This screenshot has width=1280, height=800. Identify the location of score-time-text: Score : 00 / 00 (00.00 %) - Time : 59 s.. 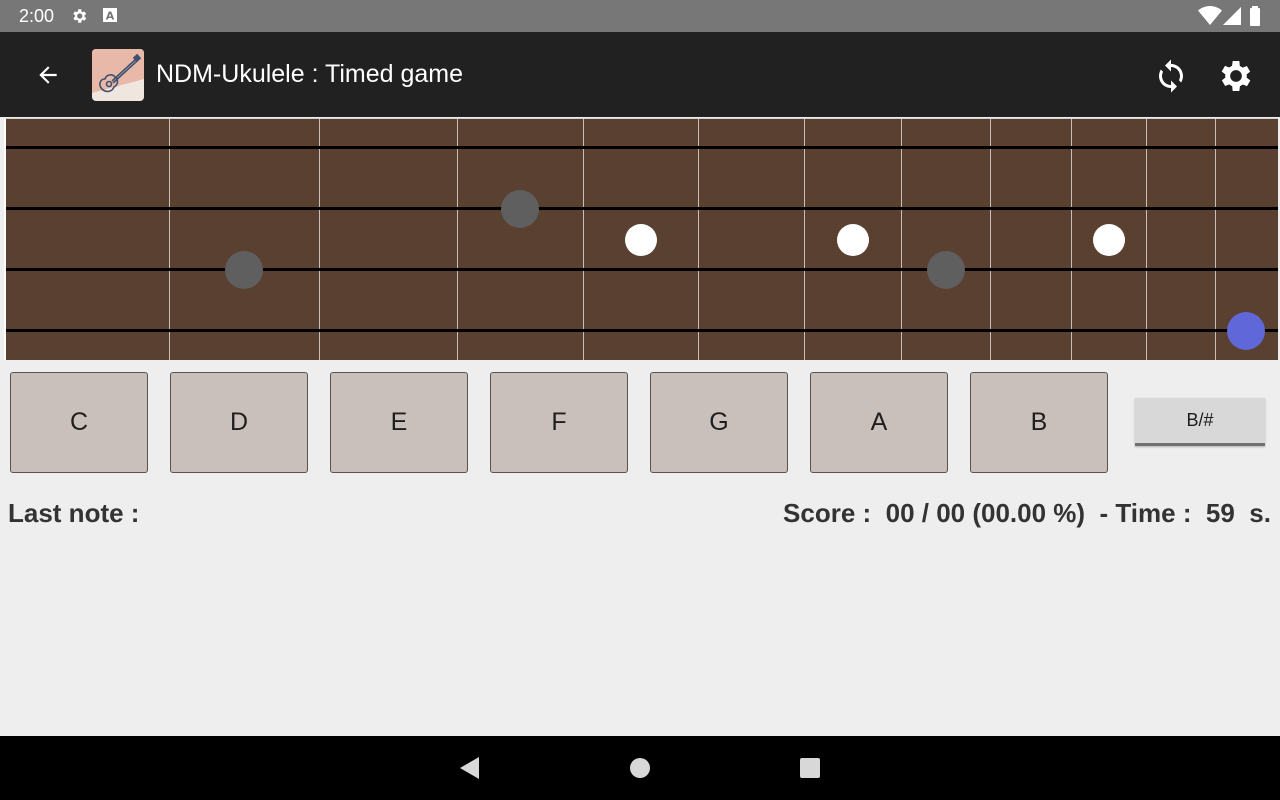
(1027, 513).